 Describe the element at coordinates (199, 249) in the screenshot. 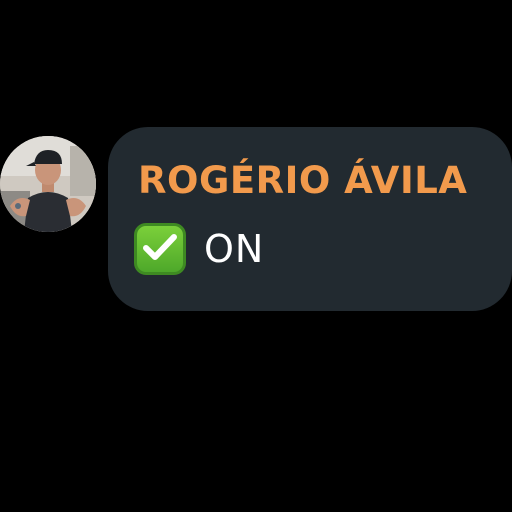

I see `status-row: ON` at that location.